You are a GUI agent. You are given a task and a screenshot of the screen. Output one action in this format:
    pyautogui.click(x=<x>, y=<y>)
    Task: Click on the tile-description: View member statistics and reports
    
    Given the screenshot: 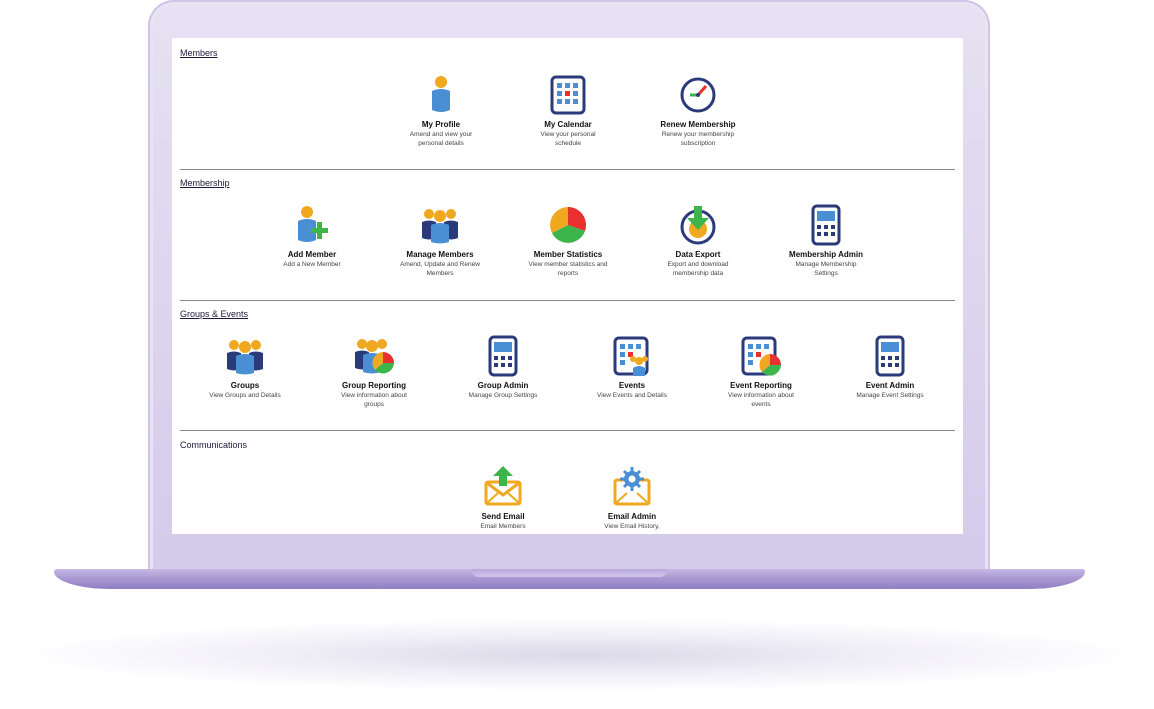 What is the action you would take?
    pyautogui.click(x=568, y=269)
    